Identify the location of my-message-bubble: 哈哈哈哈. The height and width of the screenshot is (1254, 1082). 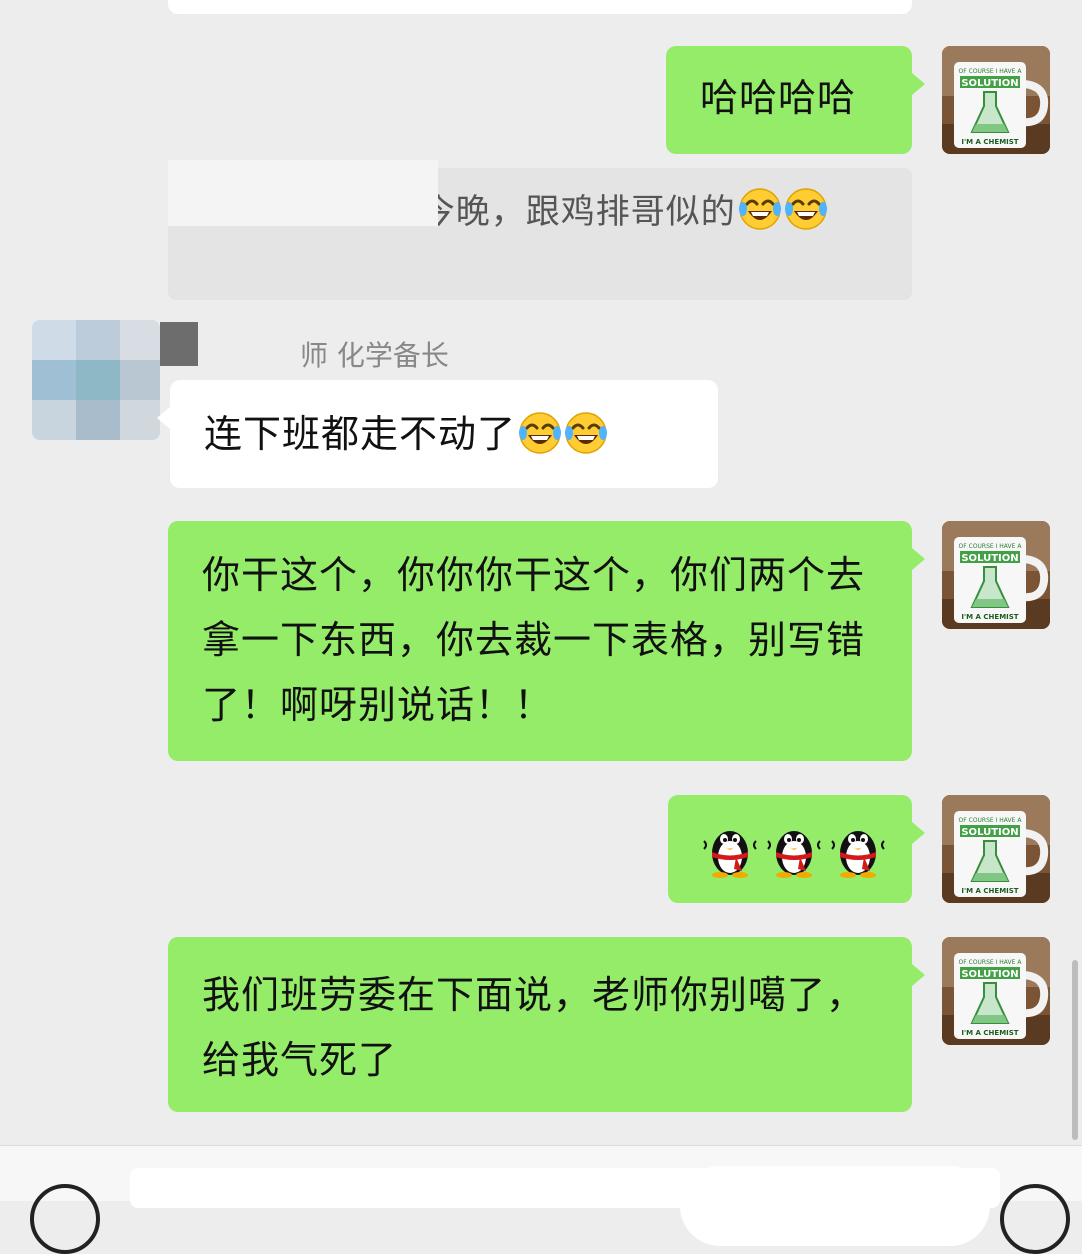
(795, 100).